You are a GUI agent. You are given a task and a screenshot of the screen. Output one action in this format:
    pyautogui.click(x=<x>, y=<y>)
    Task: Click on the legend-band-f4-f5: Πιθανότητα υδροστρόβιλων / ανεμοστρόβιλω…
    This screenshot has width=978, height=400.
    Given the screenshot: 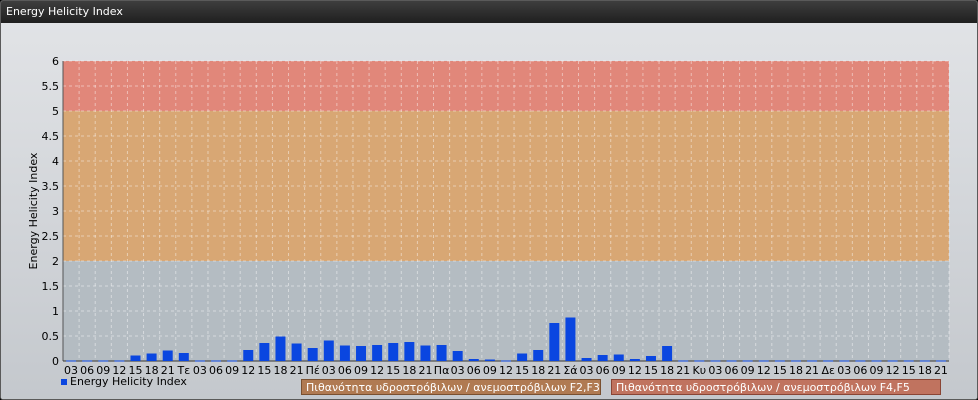 What is the action you would take?
    pyautogui.click(x=776, y=387)
    